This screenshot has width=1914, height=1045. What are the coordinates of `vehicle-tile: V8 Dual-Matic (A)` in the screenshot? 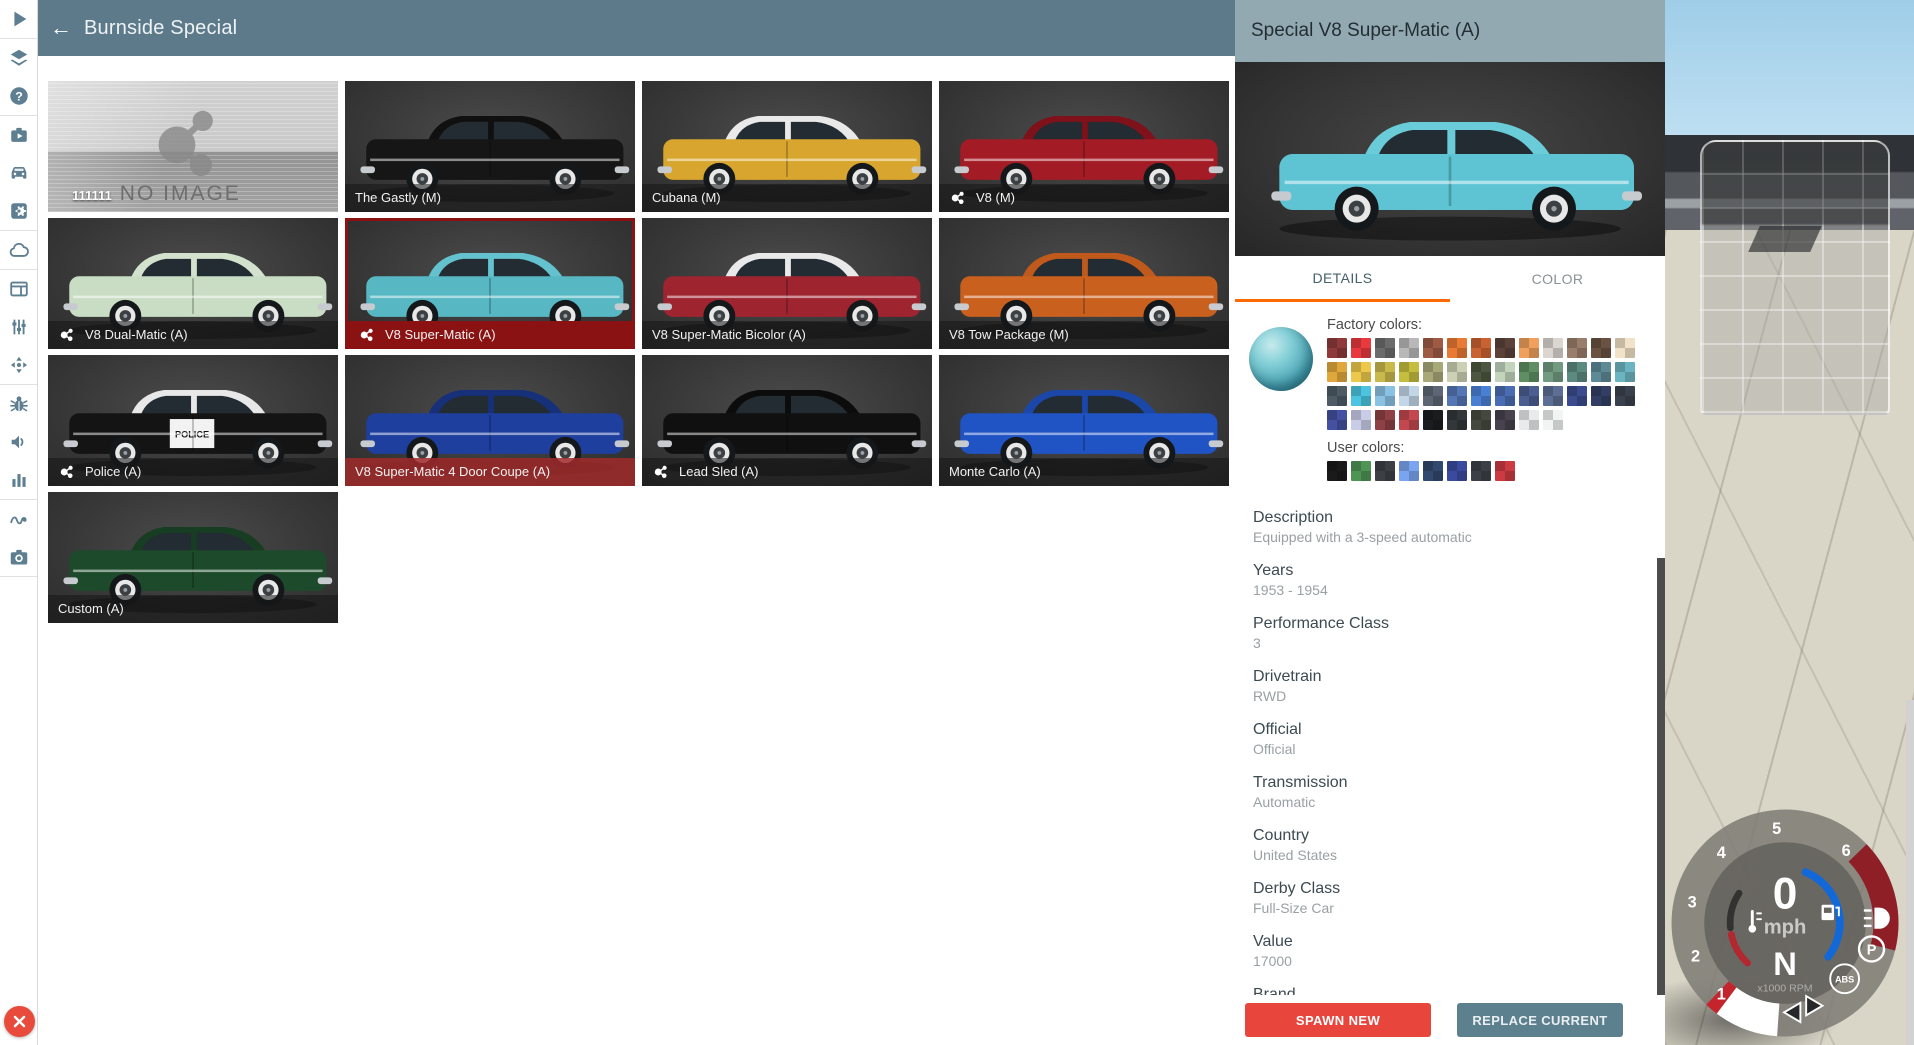 It's located at (193, 283).